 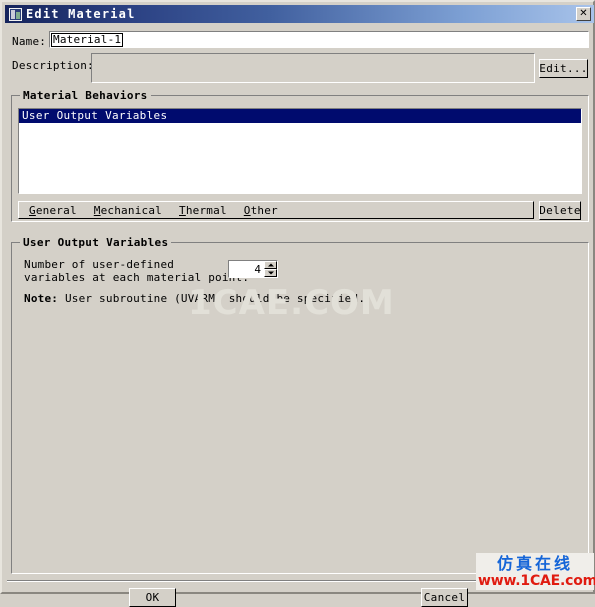 I want to click on close-icon: ✕, so click(x=583, y=14).